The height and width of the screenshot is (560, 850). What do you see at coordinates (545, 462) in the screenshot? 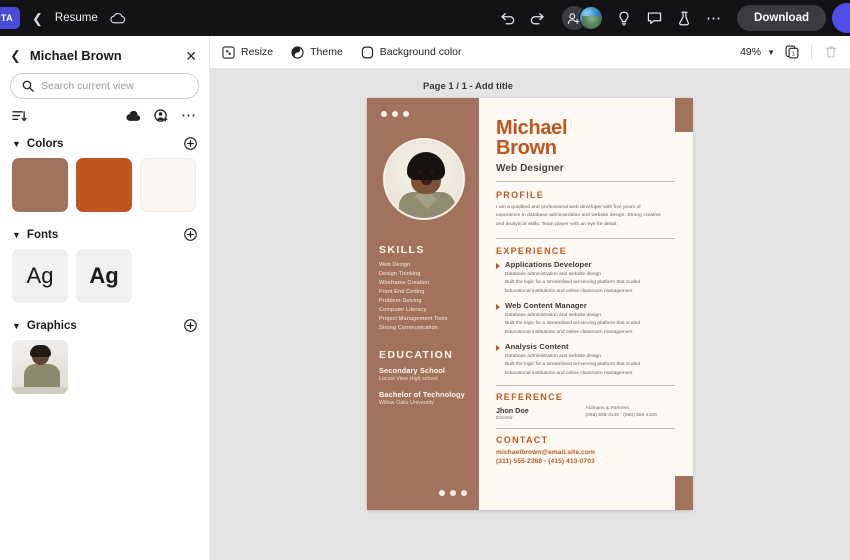
I see `contact-phones: (311) 555-2368 - (415) 413-0703` at bounding box center [545, 462].